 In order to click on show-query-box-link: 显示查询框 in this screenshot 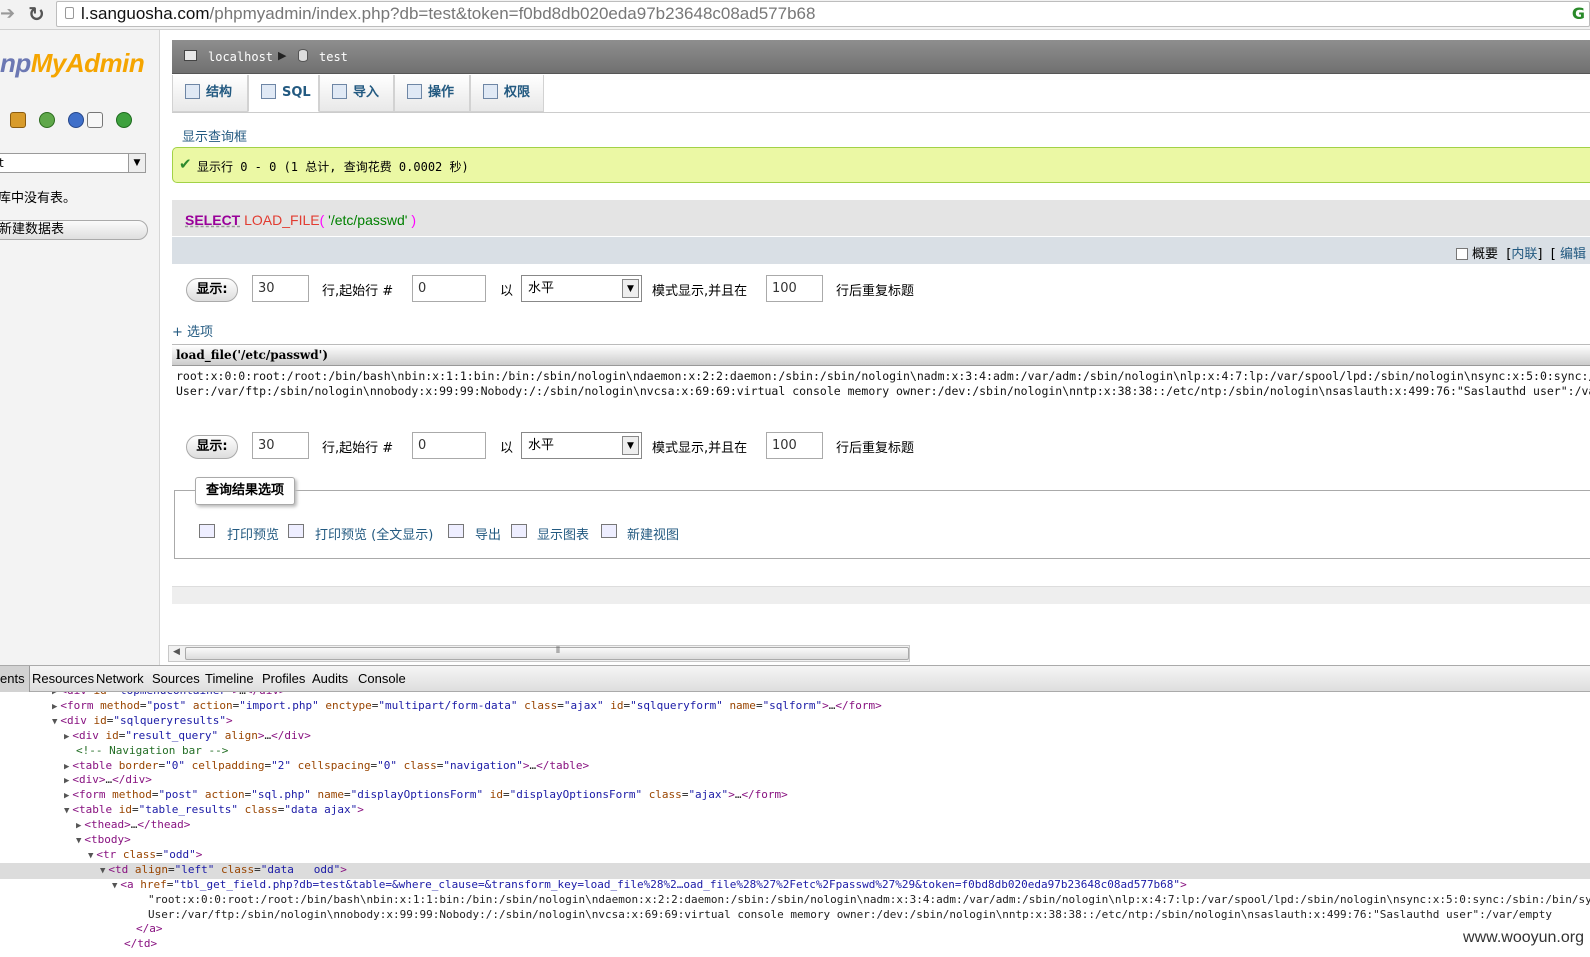, I will do `click(214, 135)`.